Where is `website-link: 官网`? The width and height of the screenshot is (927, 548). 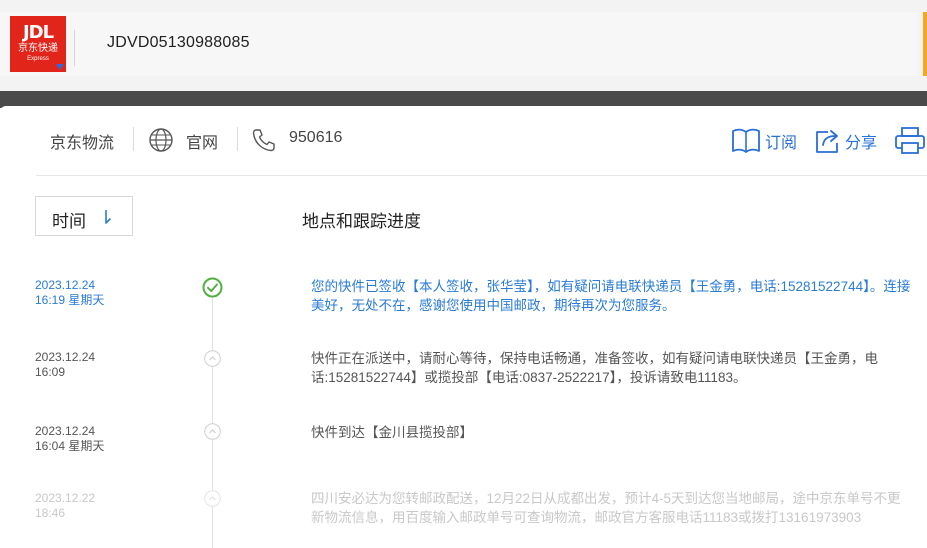 website-link: 官网 is located at coordinates (202, 141).